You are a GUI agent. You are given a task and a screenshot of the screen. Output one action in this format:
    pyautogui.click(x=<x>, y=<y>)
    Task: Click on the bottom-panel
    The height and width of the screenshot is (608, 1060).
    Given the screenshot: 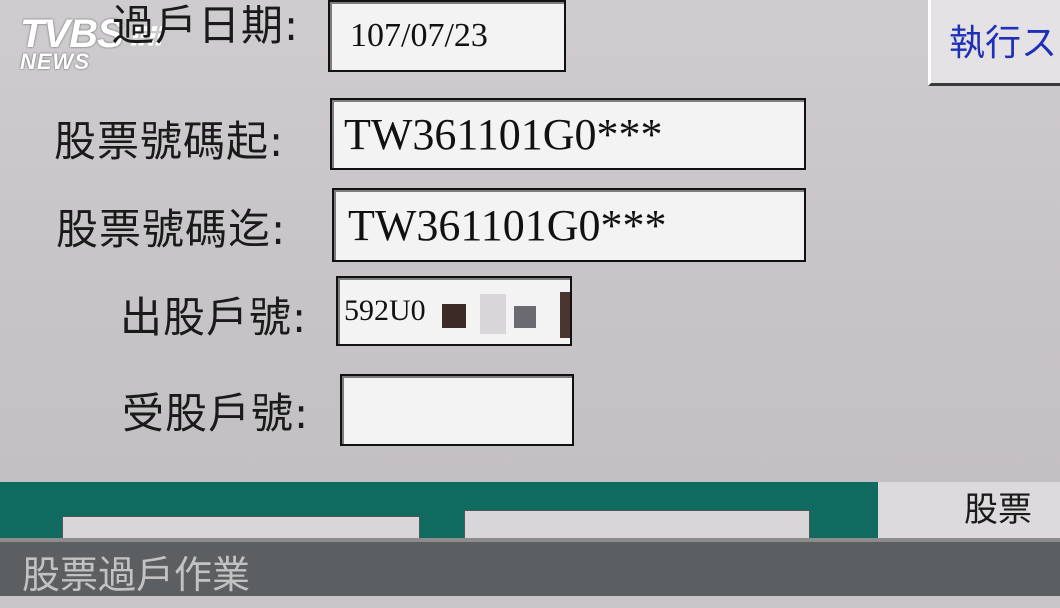 What is the action you would take?
    pyautogui.click(x=440, y=515)
    